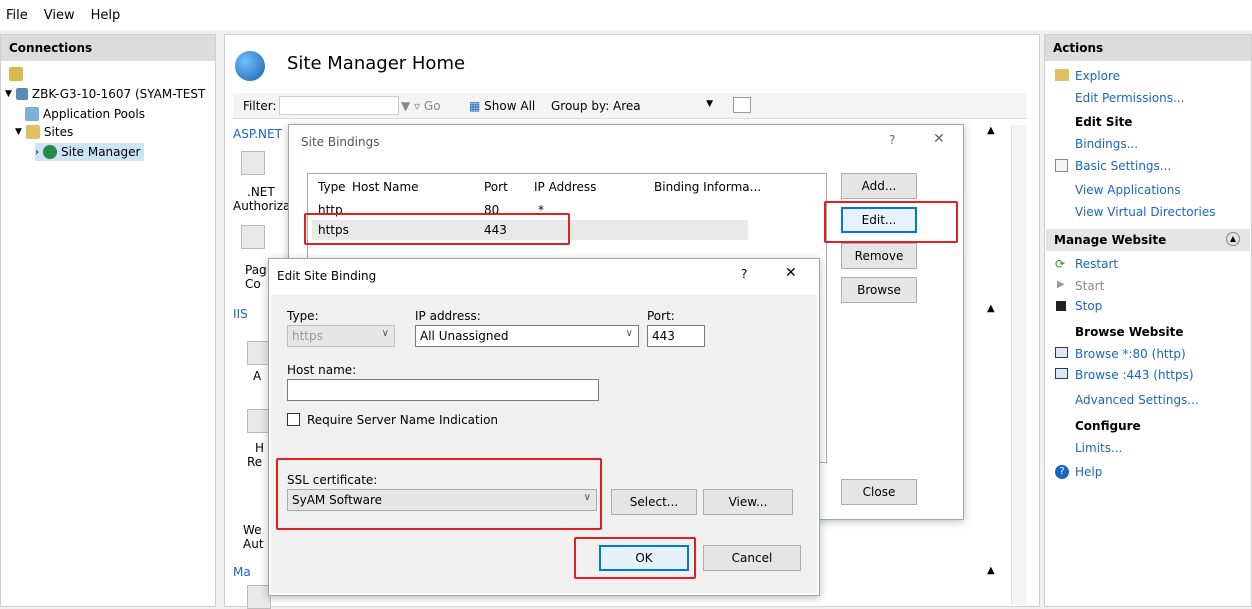 The width and height of the screenshot is (1252, 609). I want to click on pages-label-1: Pag, so click(256, 270).